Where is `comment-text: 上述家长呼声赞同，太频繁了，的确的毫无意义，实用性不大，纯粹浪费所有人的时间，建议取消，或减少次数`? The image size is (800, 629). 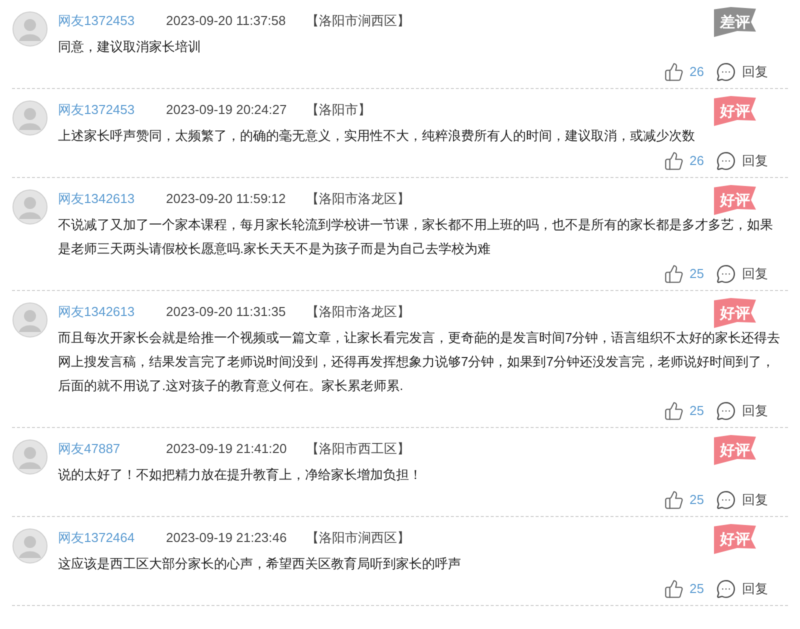 comment-text: 上述家长呼声赞同，太频繁了，的确的毫无意义，实用性不大，纯粹浪费所有人的时间，建议取消，或减少次数 is located at coordinates (377, 136).